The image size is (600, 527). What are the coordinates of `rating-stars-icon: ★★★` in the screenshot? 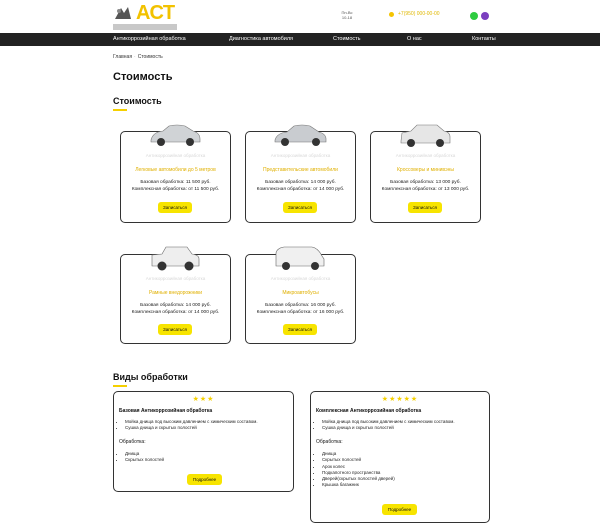 It's located at (203, 399).